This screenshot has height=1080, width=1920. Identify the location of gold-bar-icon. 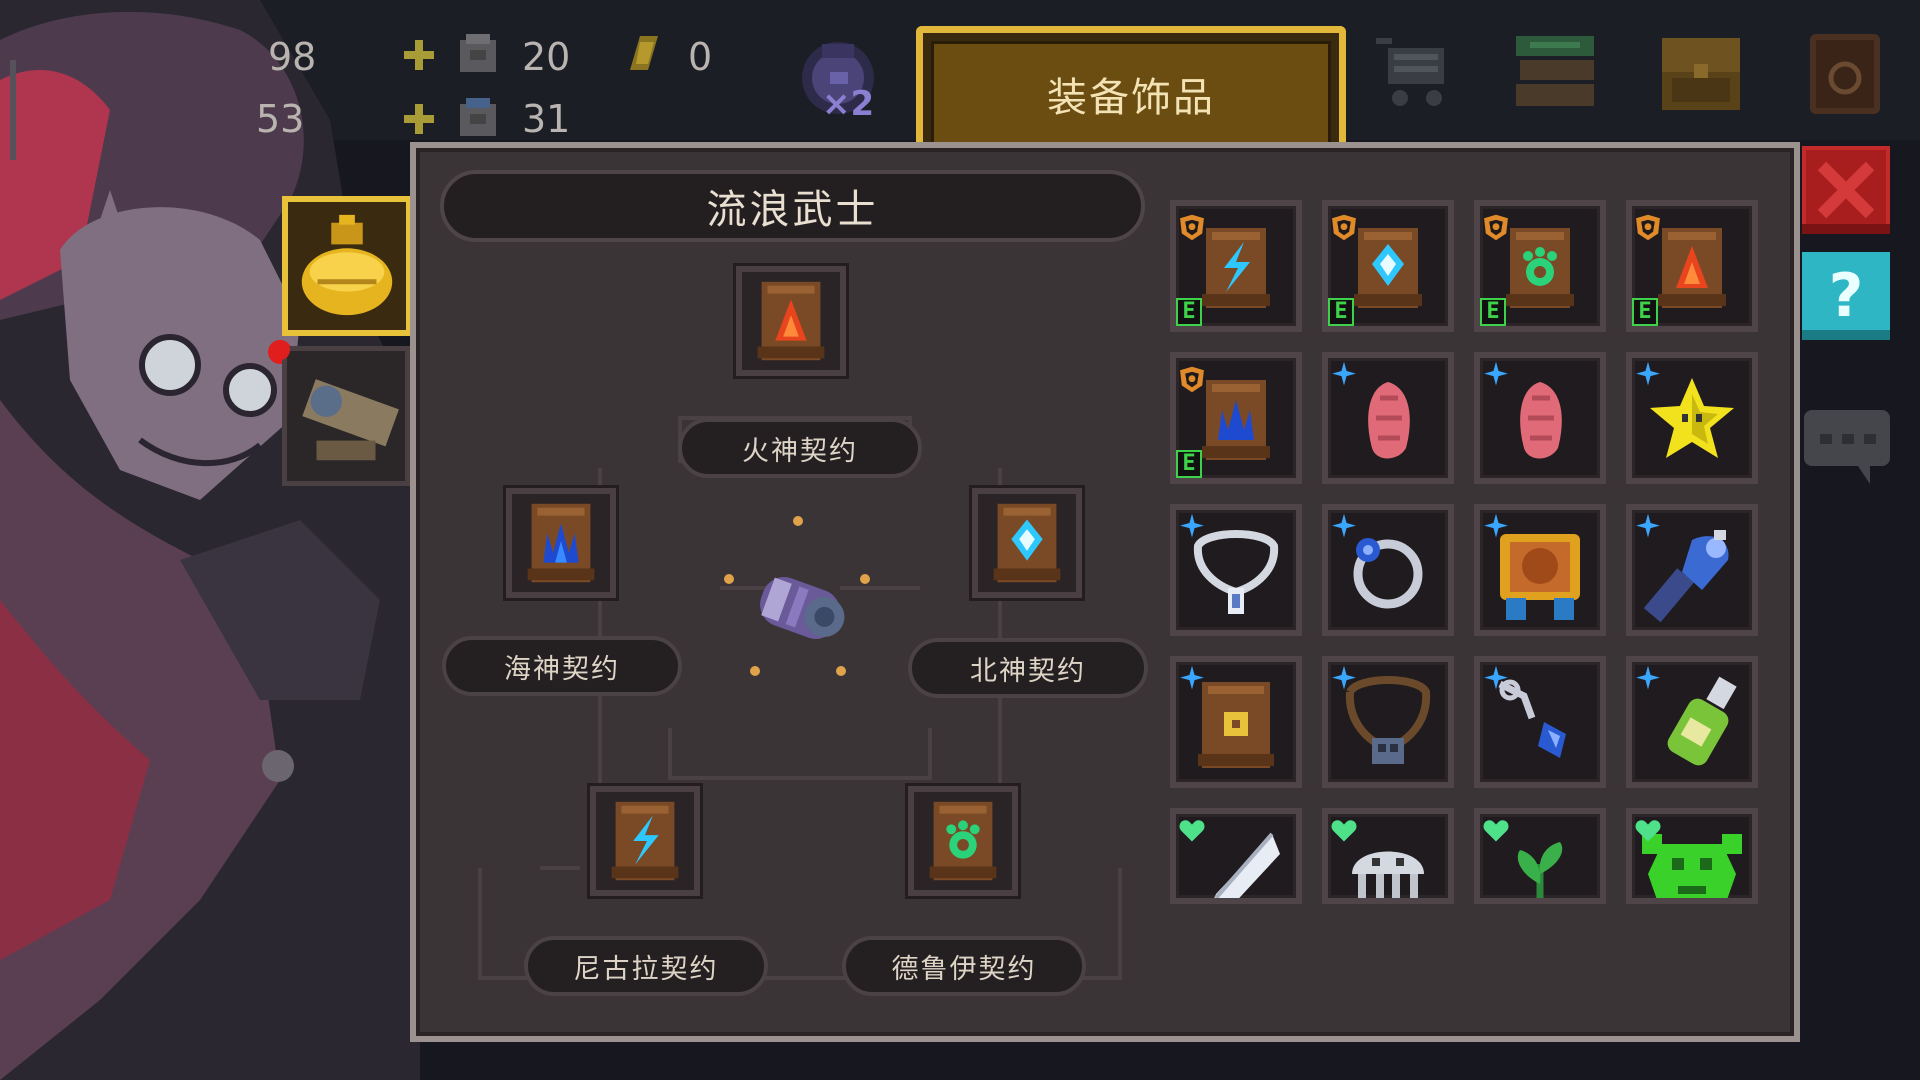
(644, 54).